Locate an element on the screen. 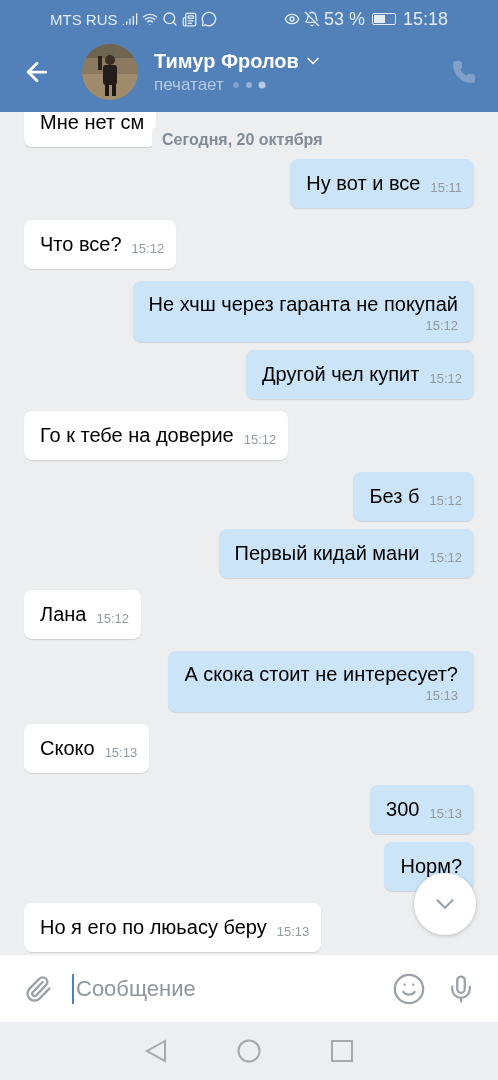 The image size is (498, 1080). search-icon is located at coordinates (169, 19).